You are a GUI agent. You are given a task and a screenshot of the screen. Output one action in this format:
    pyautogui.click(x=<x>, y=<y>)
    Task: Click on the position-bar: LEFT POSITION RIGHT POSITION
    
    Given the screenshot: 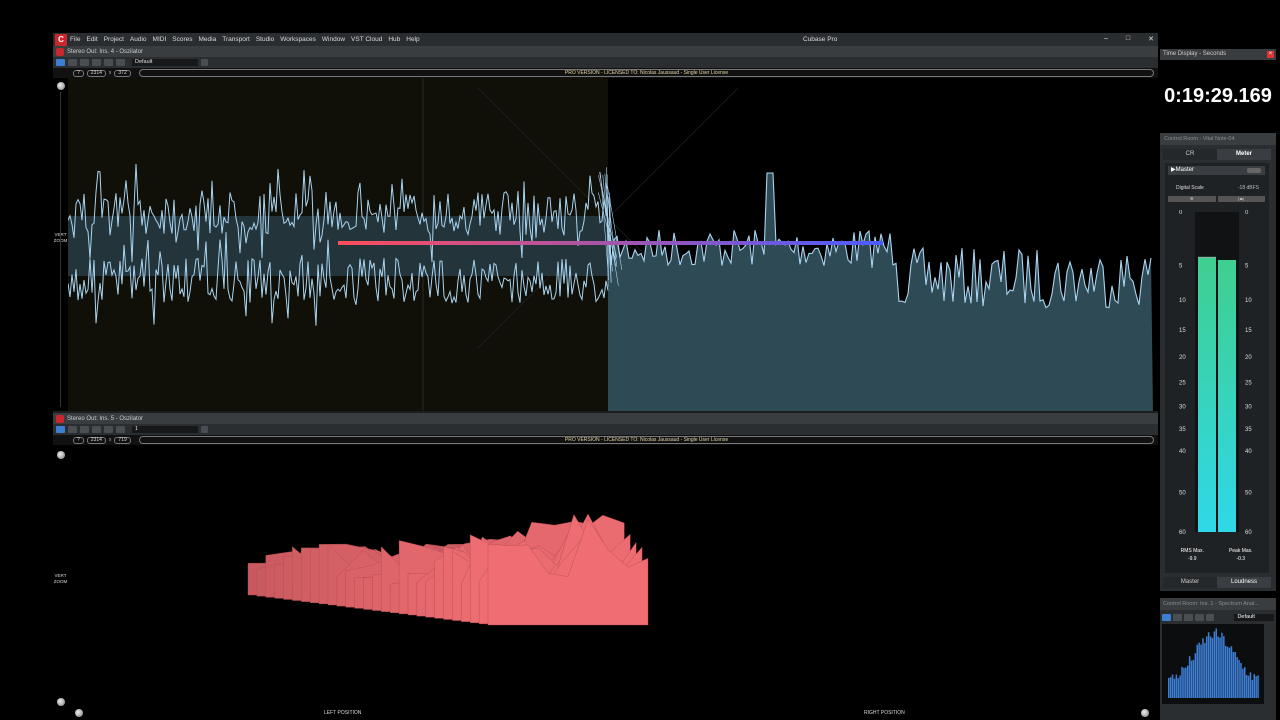 What is the action you would take?
    pyautogui.click(x=610, y=713)
    